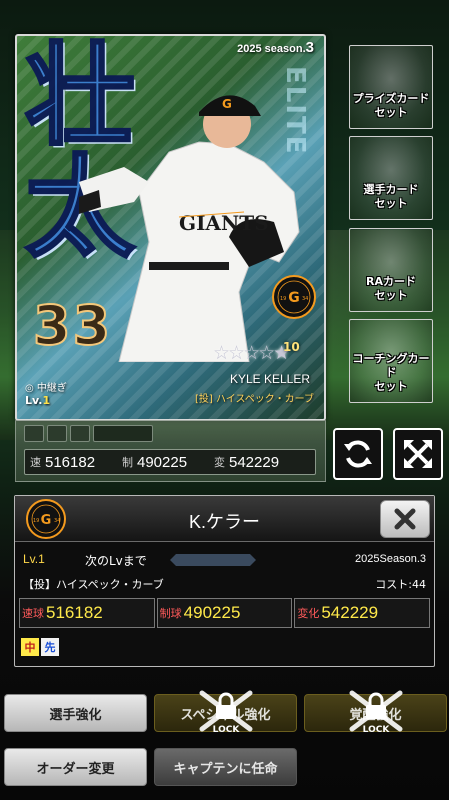 This screenshot has height=800, width=449. I want to click on special-enhance-button: スペシャル強化 LOCK, so click(225, 712).